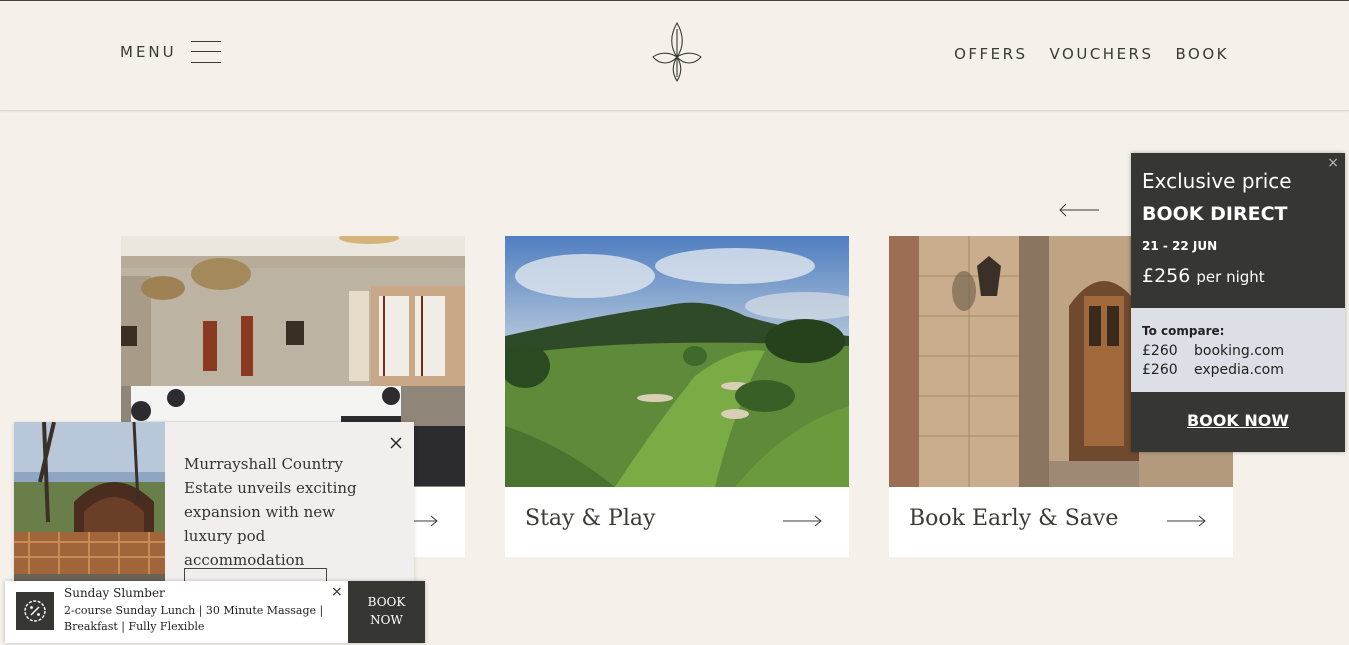 The image size is (1349, 645). Describe the element at coordinates (1230, 277) in the screenshot. I see `per-night-label: per night` at that location.